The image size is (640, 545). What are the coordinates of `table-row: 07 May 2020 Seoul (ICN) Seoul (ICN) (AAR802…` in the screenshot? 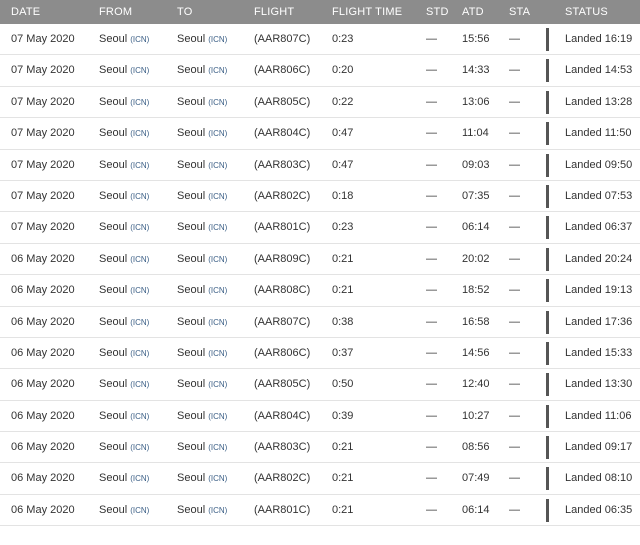 It's located at (320, 197).